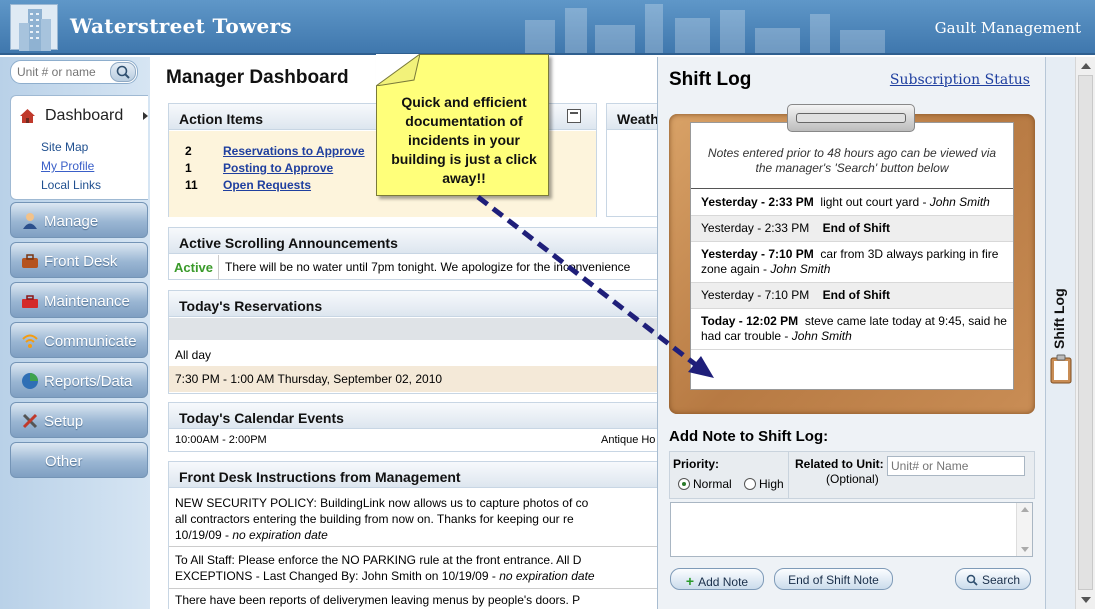 The height and width of the screenshot is (609, 1095). I want to click on entry-time: Today - 12:02 PM, so click(750, 321).